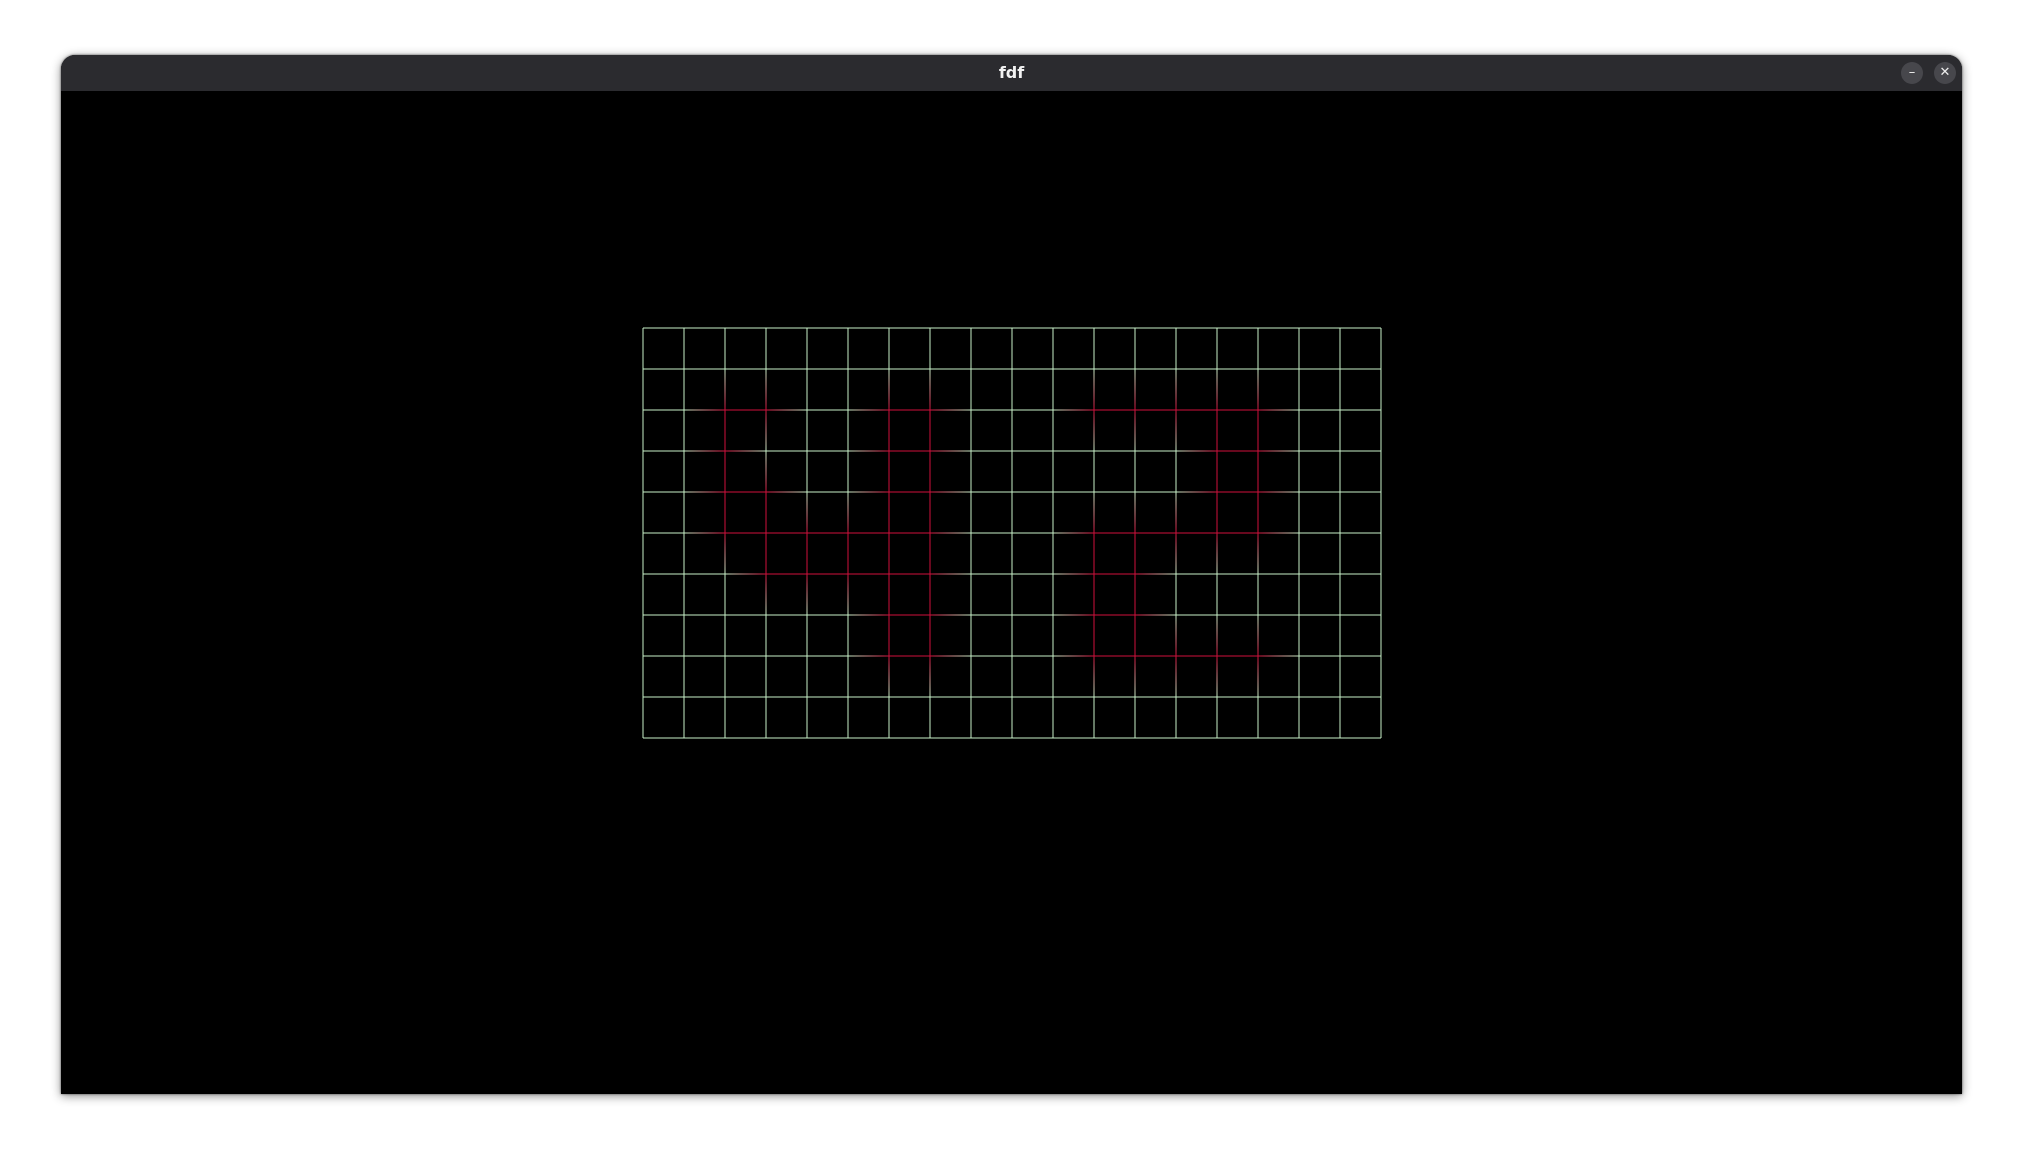 This screenshot has width=2022, height=1159. I want to click on title-bar: fdf – ✕, so click(1011, 73).